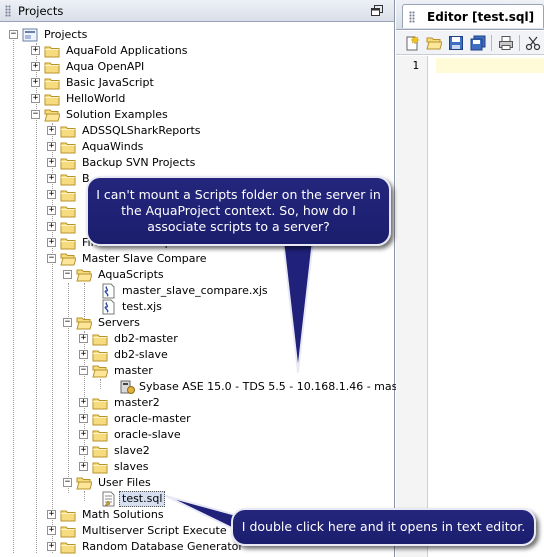  I want to click on save-all-icon, so click(478, 43).